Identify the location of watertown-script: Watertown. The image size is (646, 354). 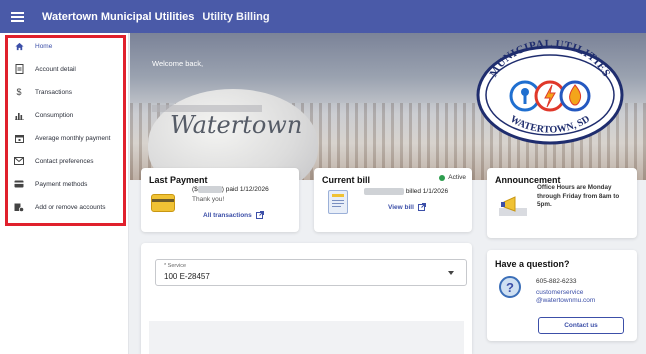
(236, 125).